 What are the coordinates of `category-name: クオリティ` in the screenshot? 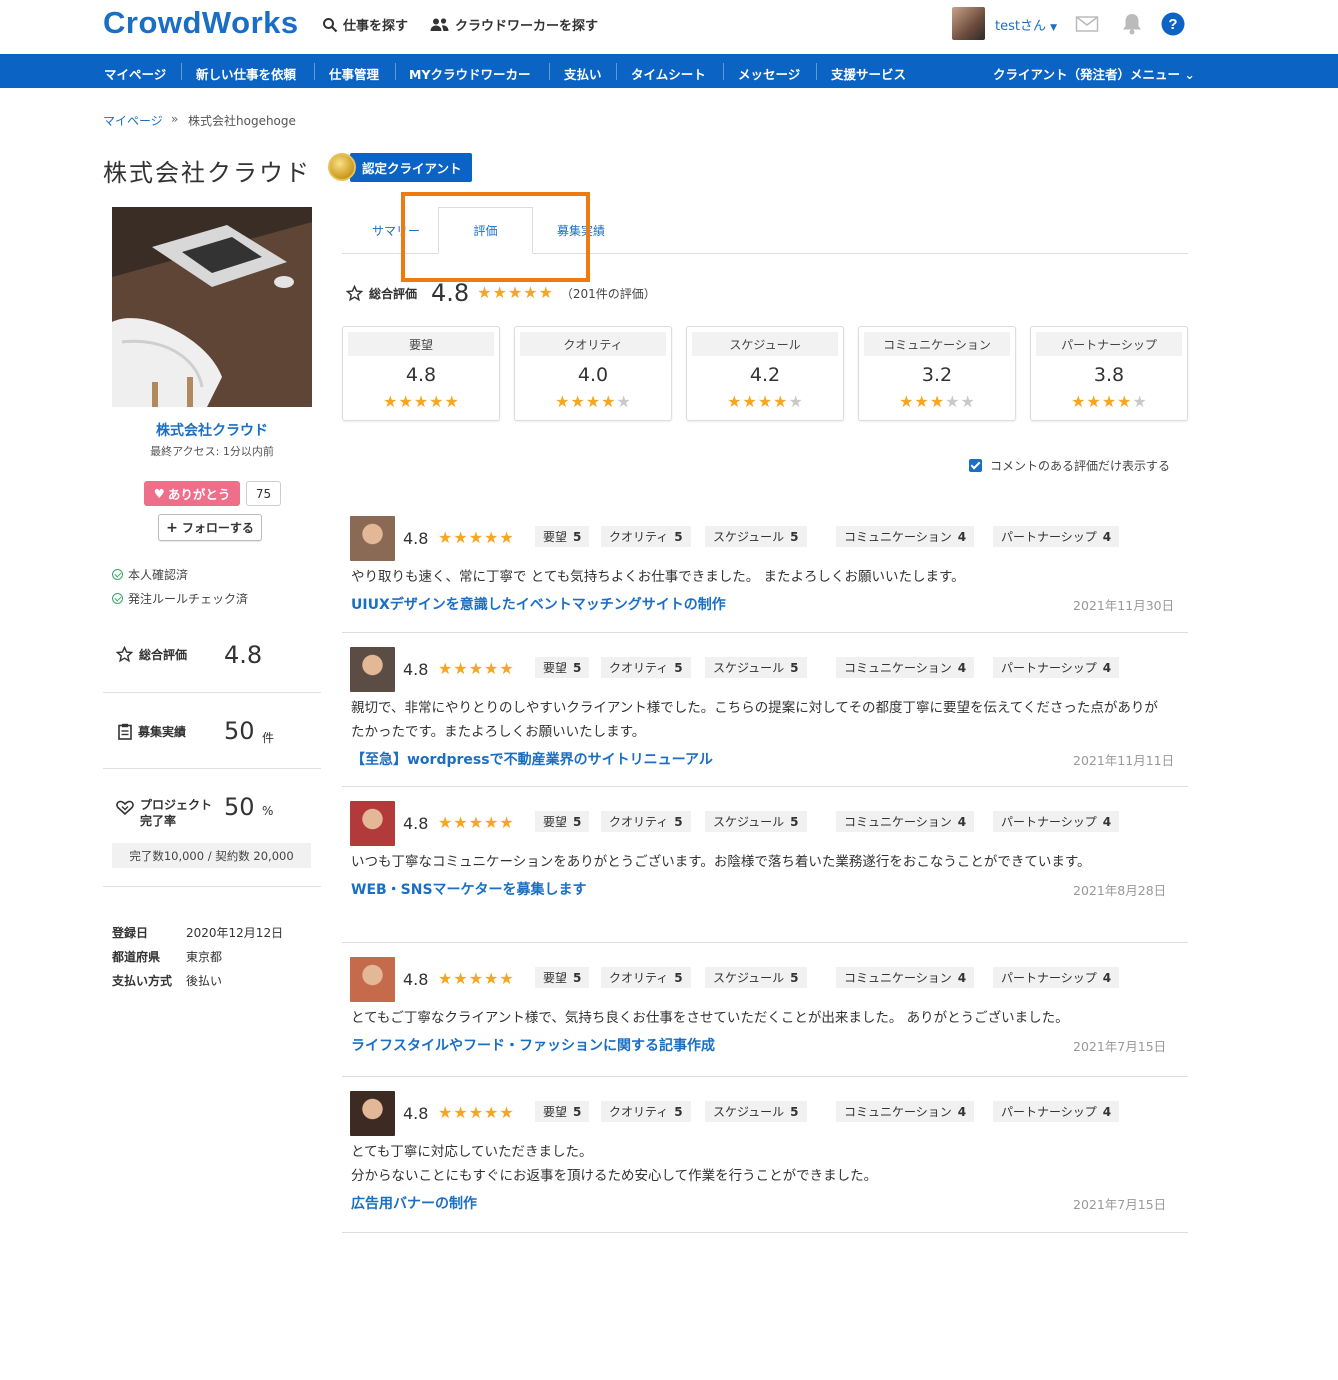 It's located at (593, 344).